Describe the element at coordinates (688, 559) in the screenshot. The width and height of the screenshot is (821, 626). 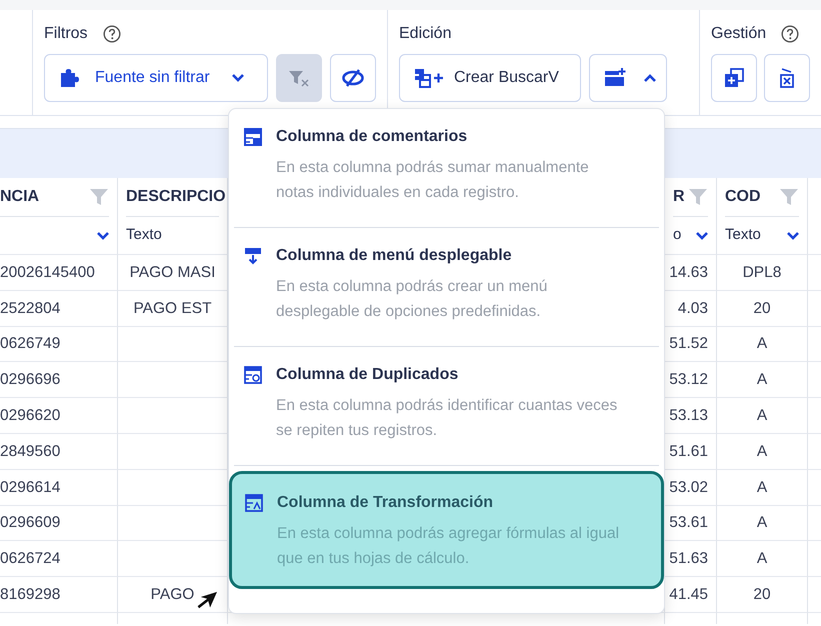
I see `table-cell-text: 51.63` at that location.